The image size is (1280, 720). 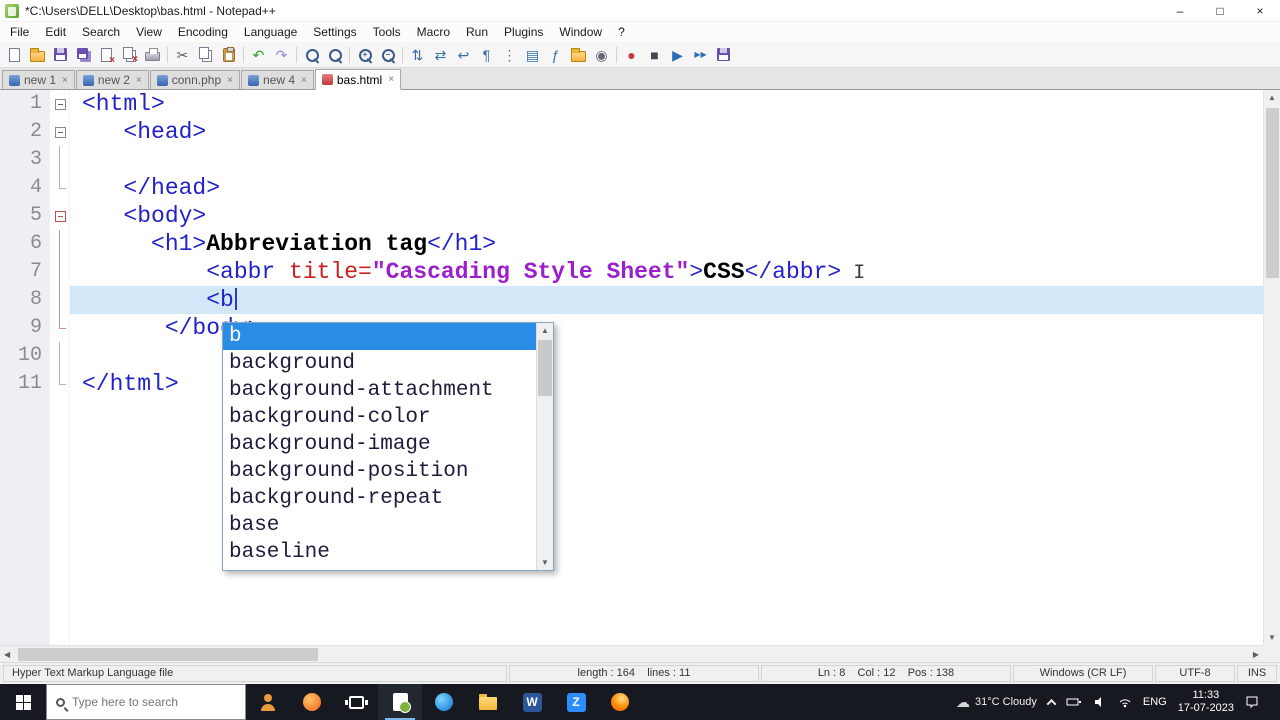 What do you see at coordinates (168, 654) in the screenshot?
I see `horizontal-scrollbar-thumb` at bounding box center [168, 654].